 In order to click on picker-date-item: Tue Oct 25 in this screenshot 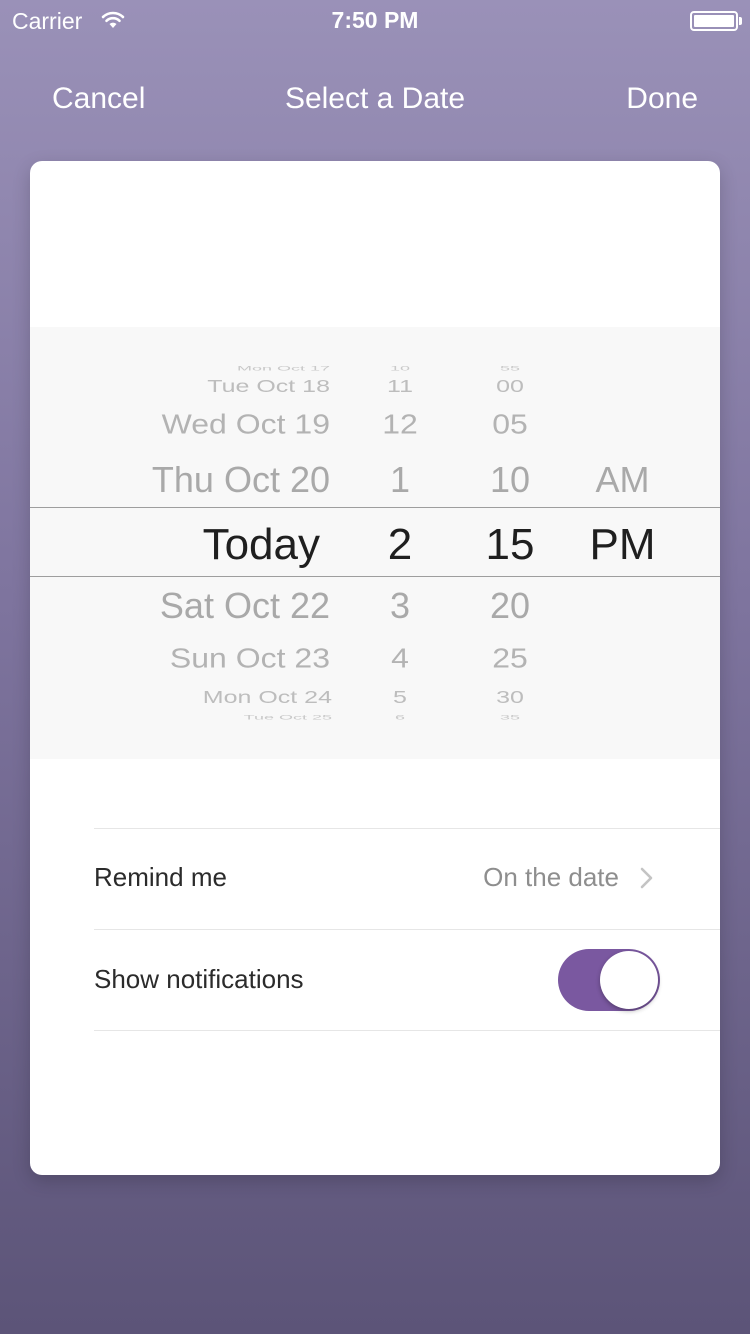, I will do `click(288, 717)`.